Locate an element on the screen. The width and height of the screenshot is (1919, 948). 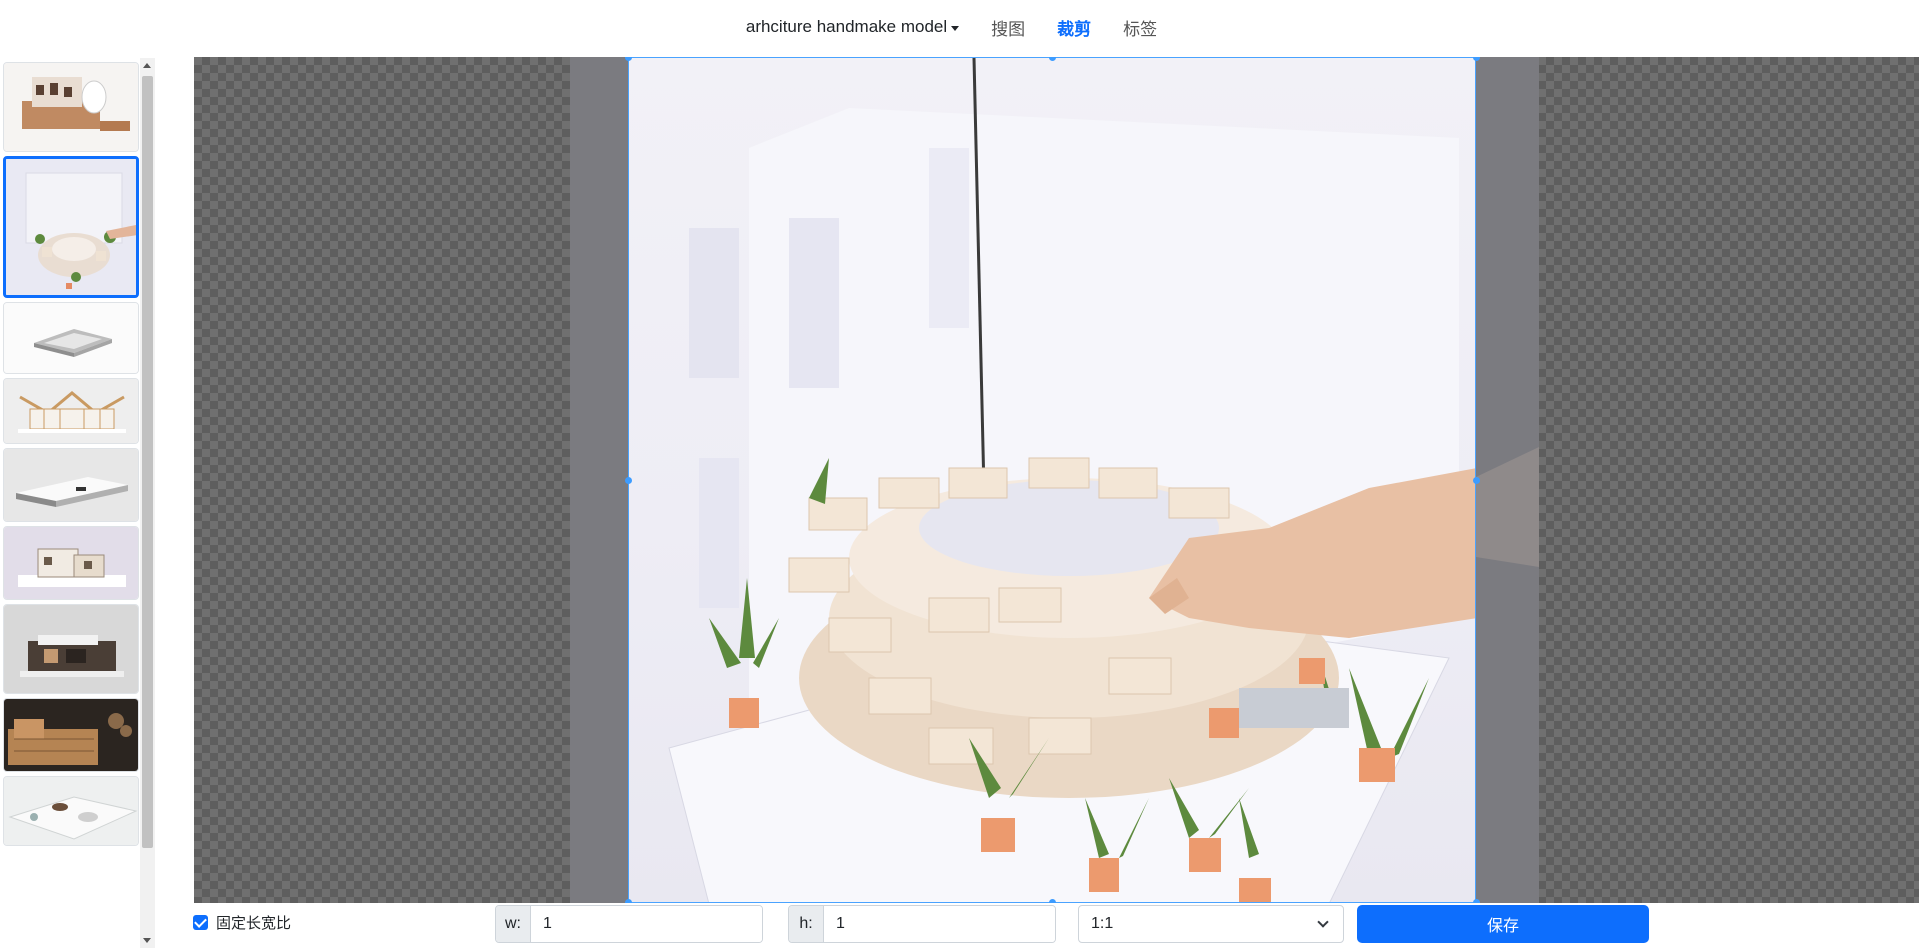
dataset-dropdown: arhciture handmake model is located at coordinates (852, 27).